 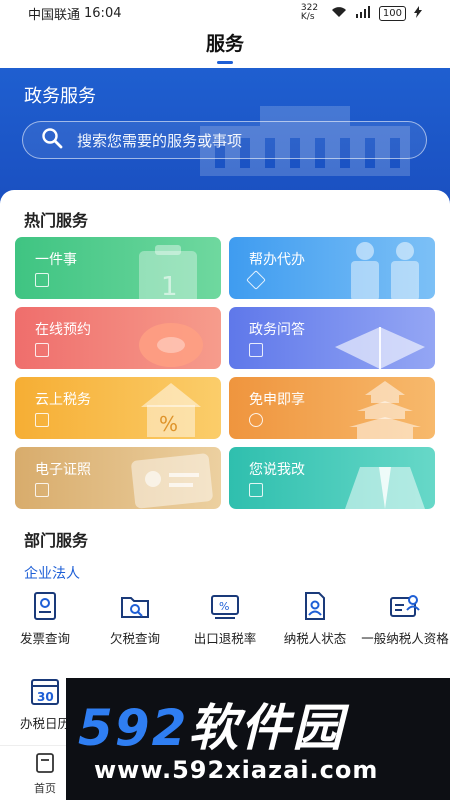 I want to click on dept-item-label: 一般纳税人资格, so click(x=405, y=638).